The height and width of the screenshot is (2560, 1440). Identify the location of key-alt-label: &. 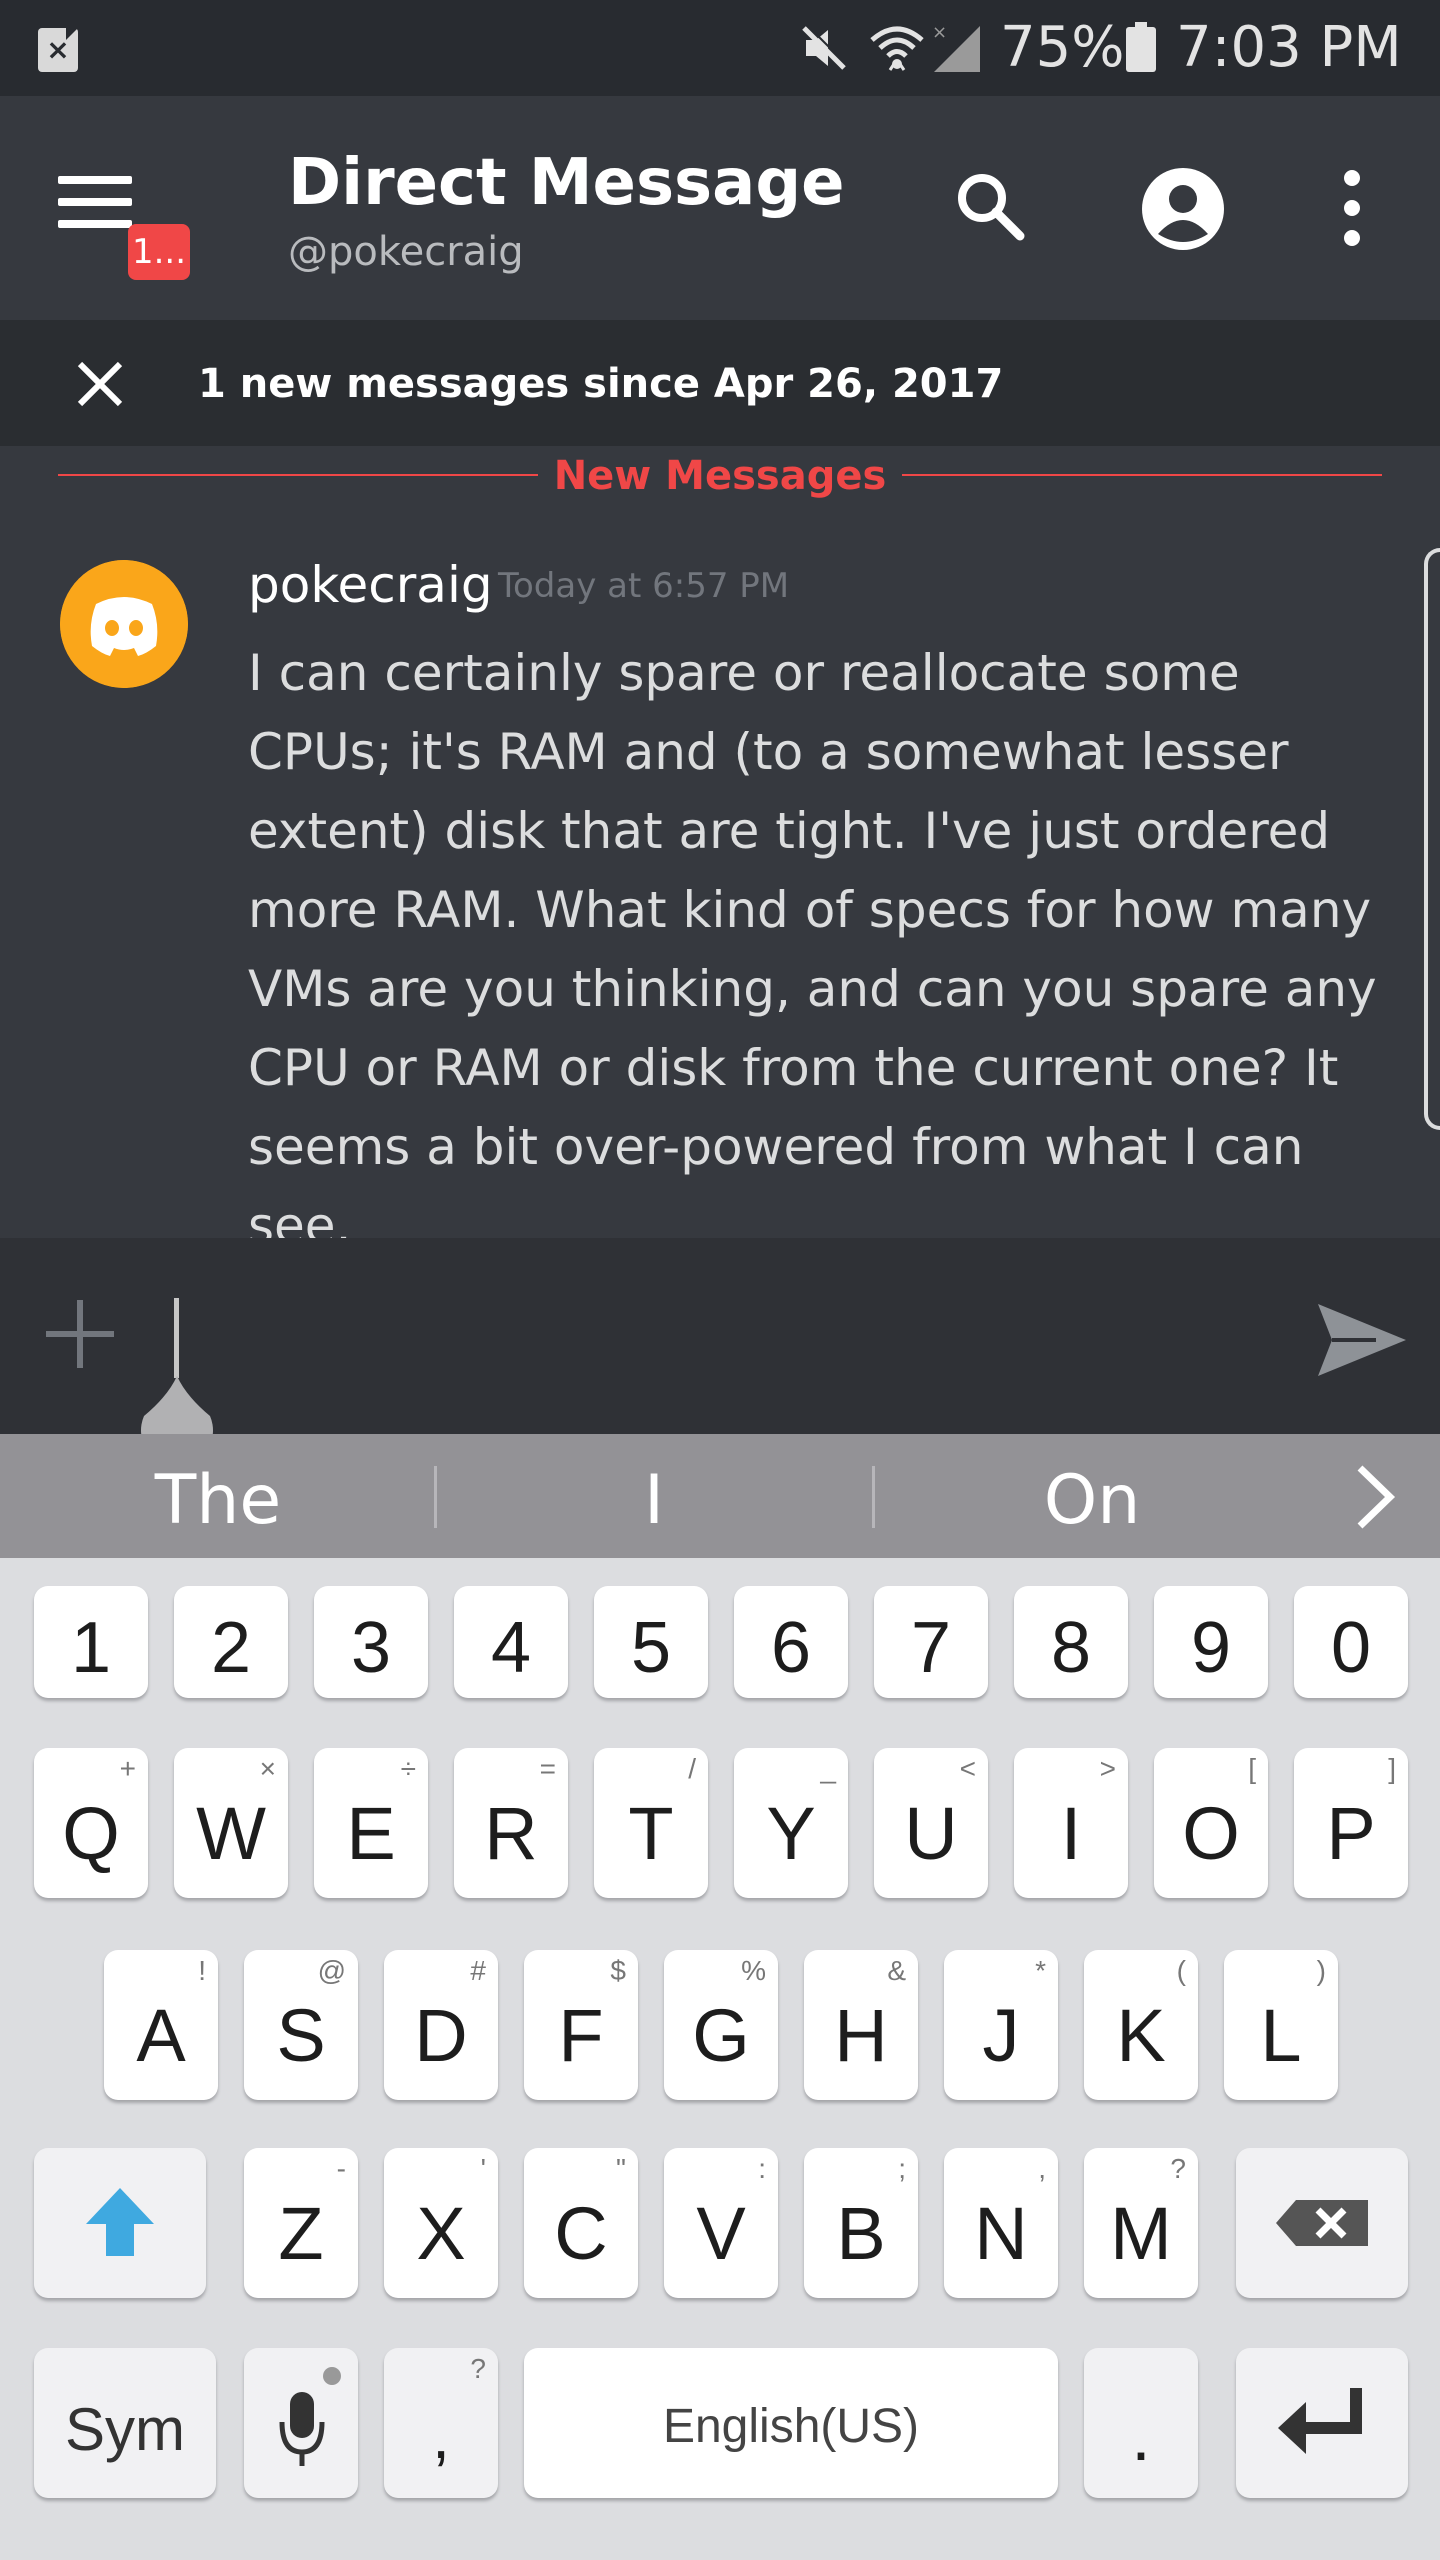
(896, 1970).